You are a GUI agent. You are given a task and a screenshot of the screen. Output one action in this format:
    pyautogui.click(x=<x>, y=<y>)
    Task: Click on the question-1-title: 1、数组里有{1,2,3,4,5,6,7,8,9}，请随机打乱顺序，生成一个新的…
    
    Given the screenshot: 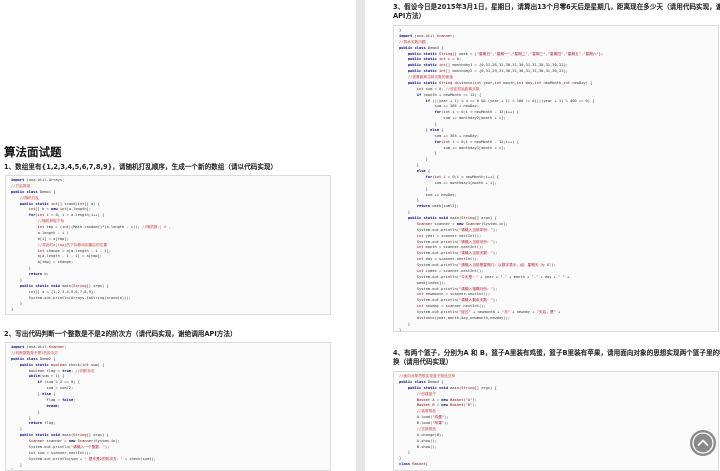 What is the action you would take?
    pyautogui.click(x=141, y=167)
    